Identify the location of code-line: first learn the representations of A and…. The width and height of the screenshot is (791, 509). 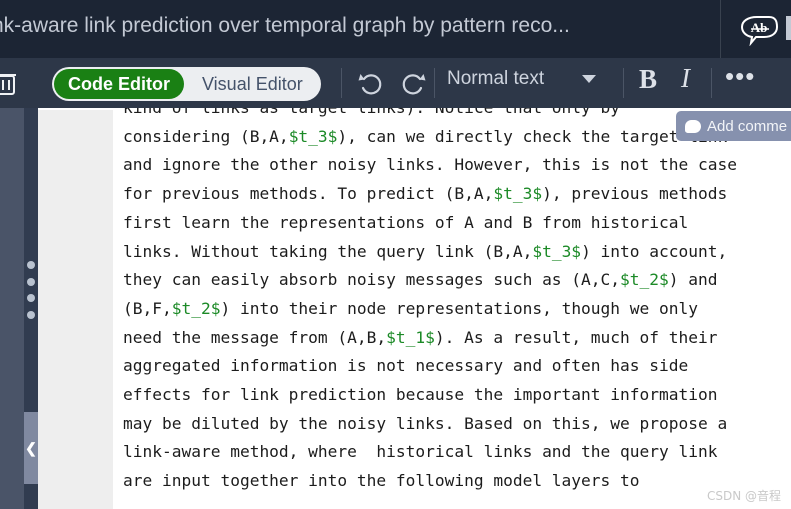
(457, 223).